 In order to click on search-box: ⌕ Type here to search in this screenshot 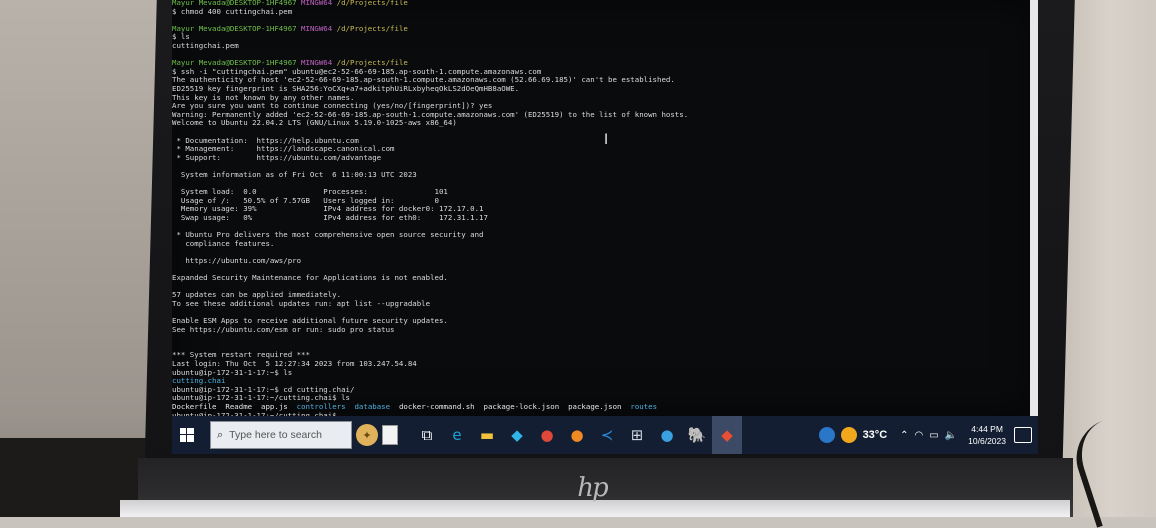, I will do `click(281, 435)`.